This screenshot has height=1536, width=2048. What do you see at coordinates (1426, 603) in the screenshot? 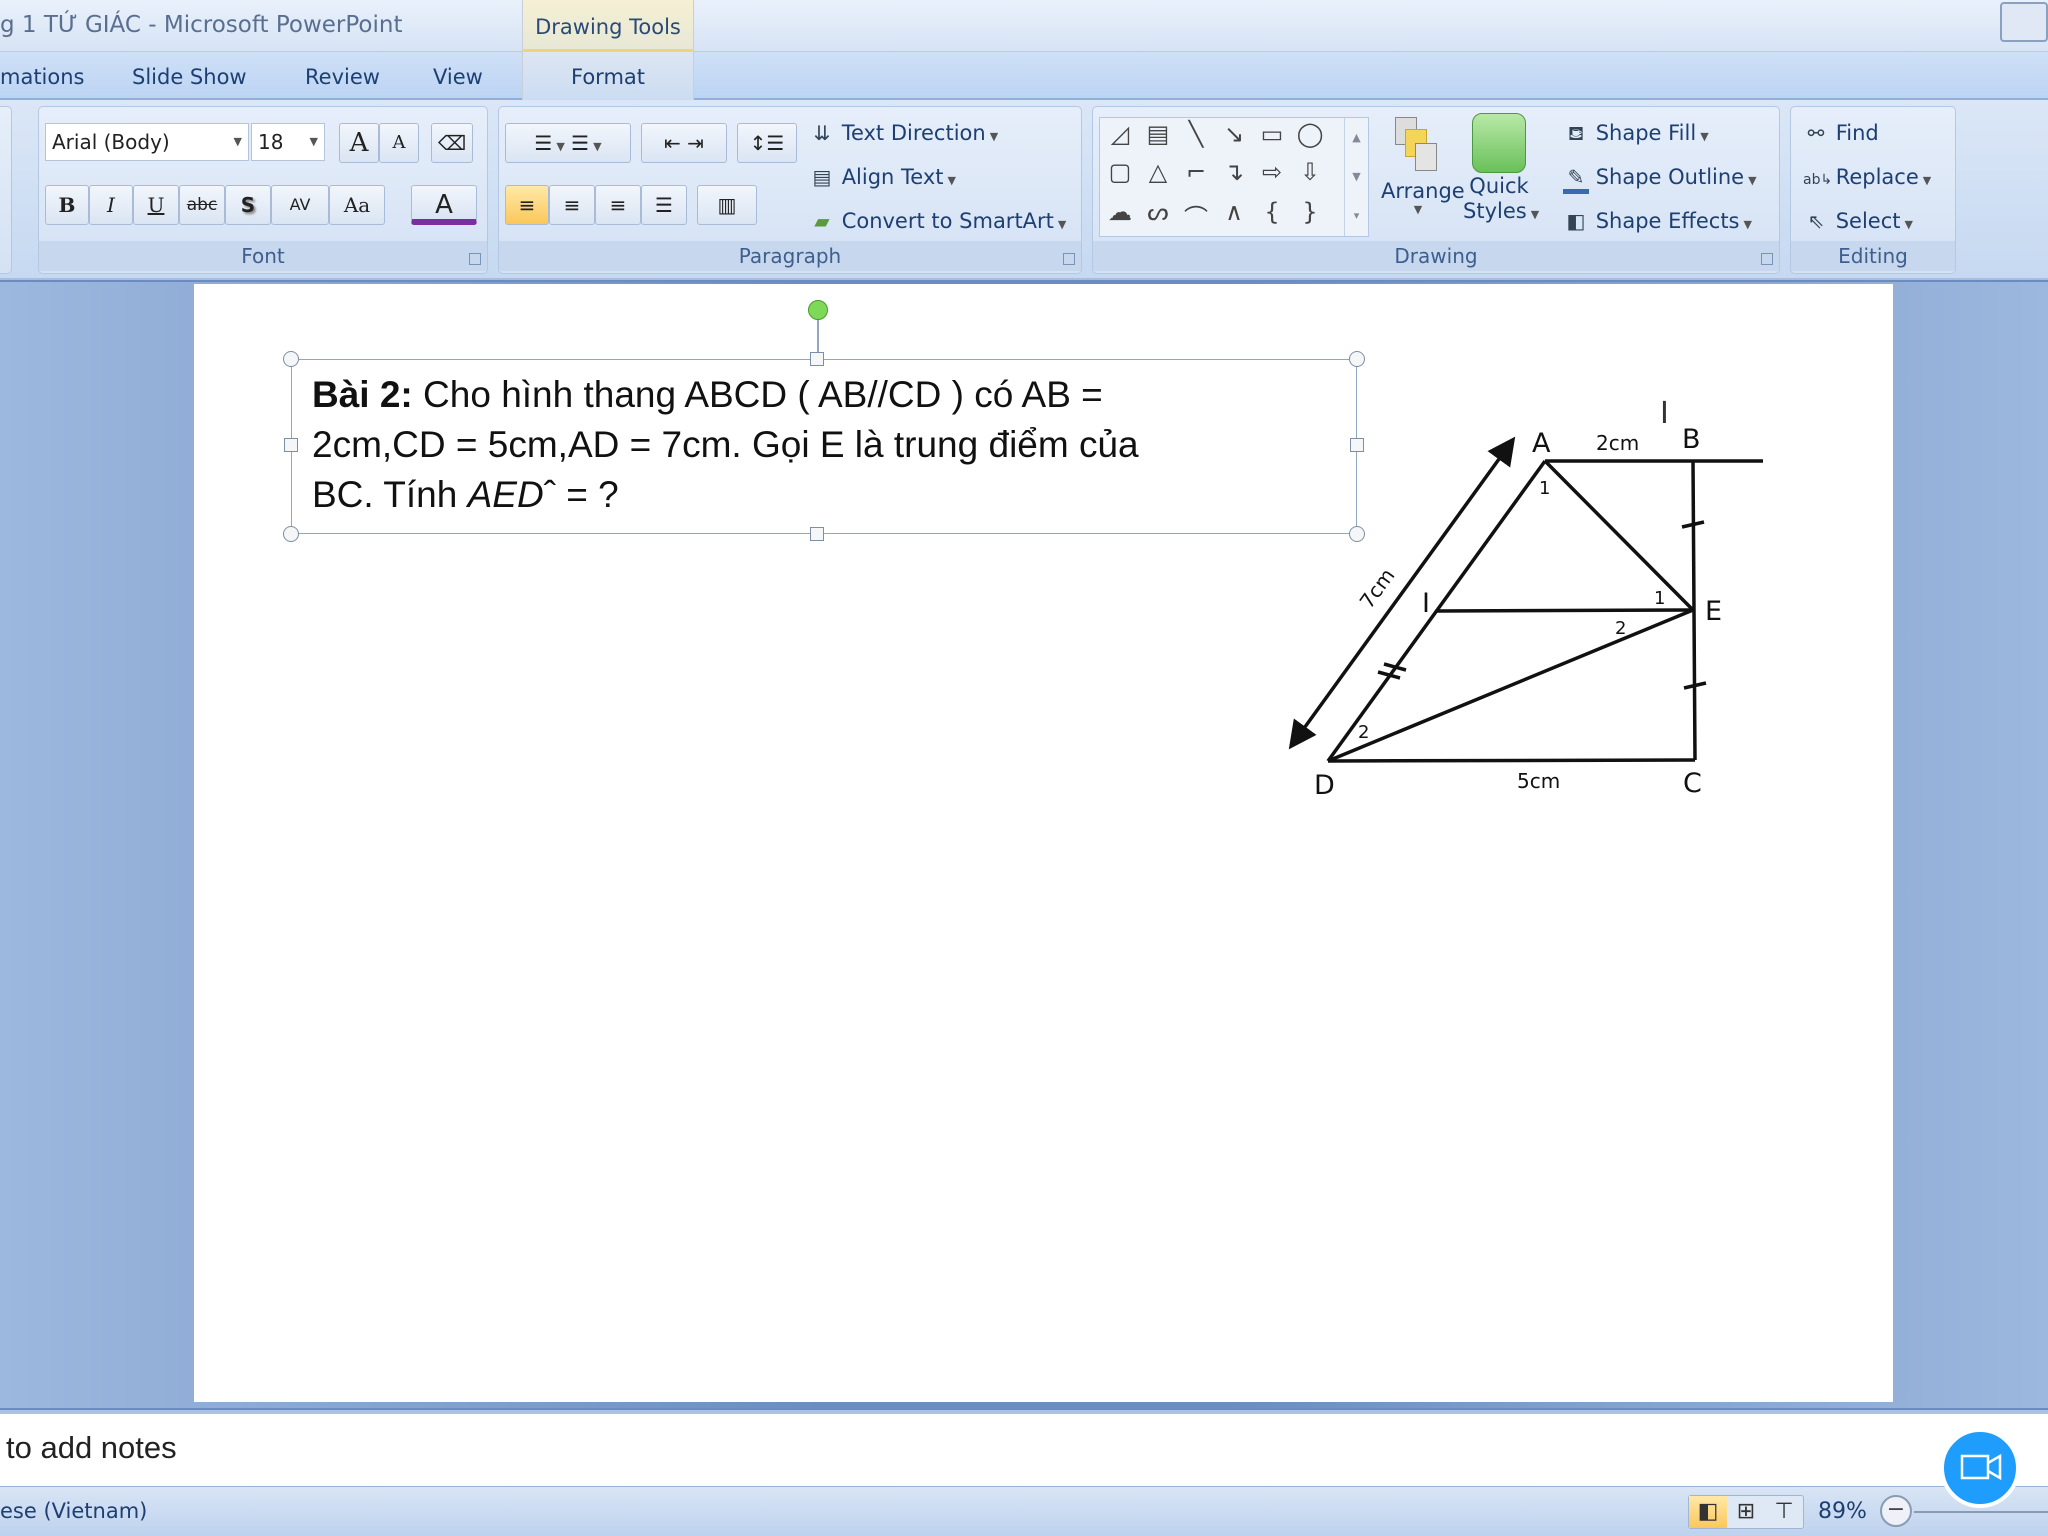
I see `label-i: I` at bounding box center [1426, 603].